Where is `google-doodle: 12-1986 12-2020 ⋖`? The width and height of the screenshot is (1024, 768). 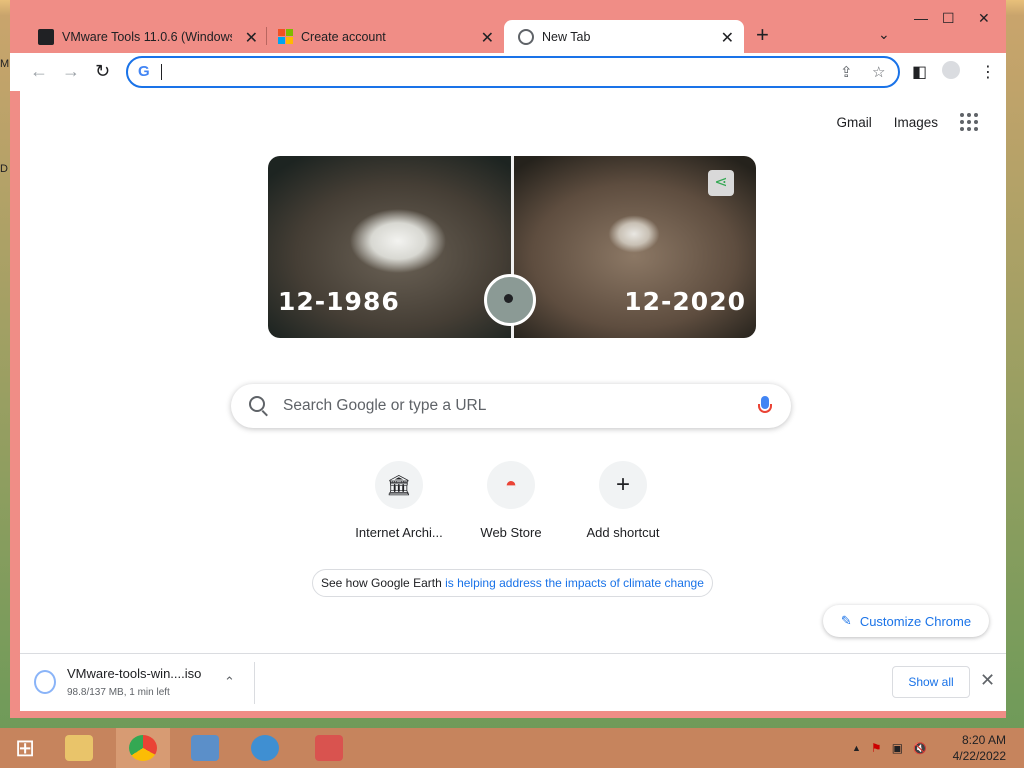
google-doodle: 12-1986 12-2020 ⋖ is located at coordinates (512, 247).